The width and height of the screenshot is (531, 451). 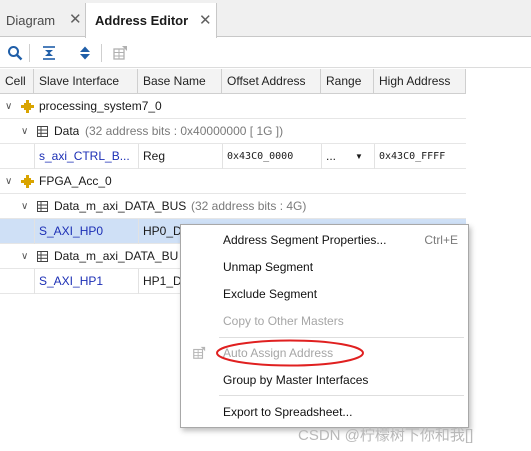 I want to click on auto-assign-button, so click(x=120, y=53).